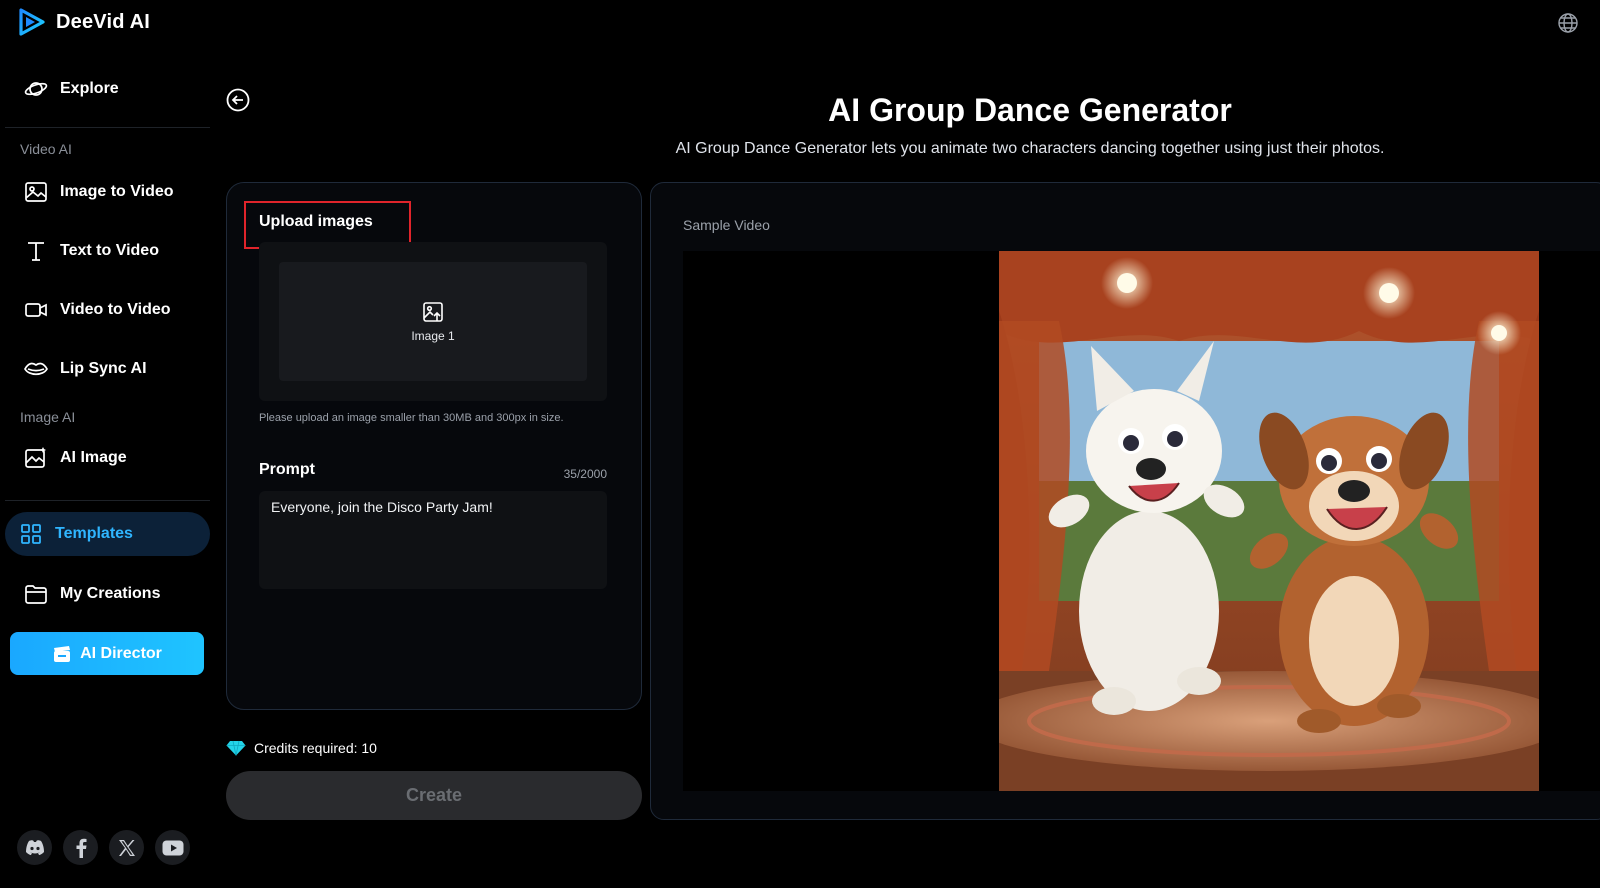  I want to click on nav-ai-image: AI Image, so click(110, 458).